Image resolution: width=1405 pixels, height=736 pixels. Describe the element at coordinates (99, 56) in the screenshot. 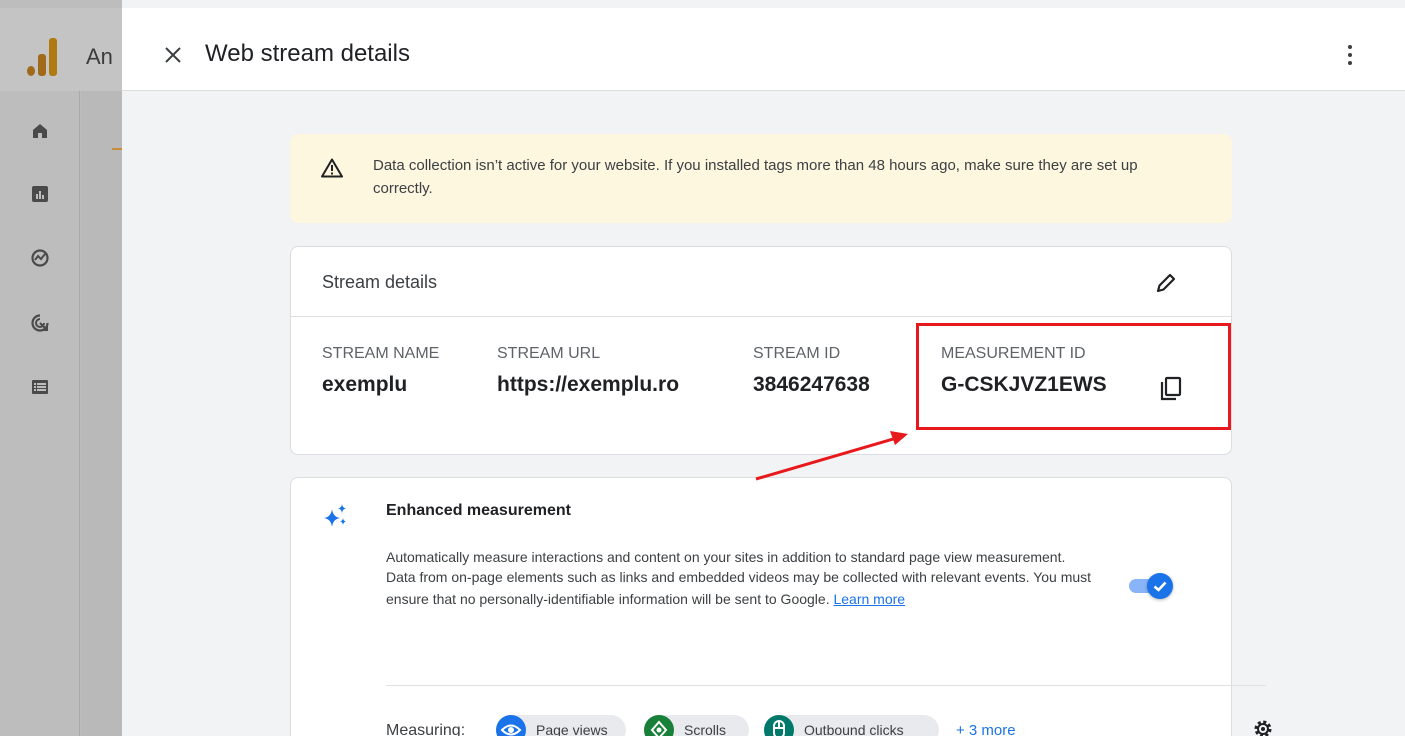

I see `app-title: An` at that location.